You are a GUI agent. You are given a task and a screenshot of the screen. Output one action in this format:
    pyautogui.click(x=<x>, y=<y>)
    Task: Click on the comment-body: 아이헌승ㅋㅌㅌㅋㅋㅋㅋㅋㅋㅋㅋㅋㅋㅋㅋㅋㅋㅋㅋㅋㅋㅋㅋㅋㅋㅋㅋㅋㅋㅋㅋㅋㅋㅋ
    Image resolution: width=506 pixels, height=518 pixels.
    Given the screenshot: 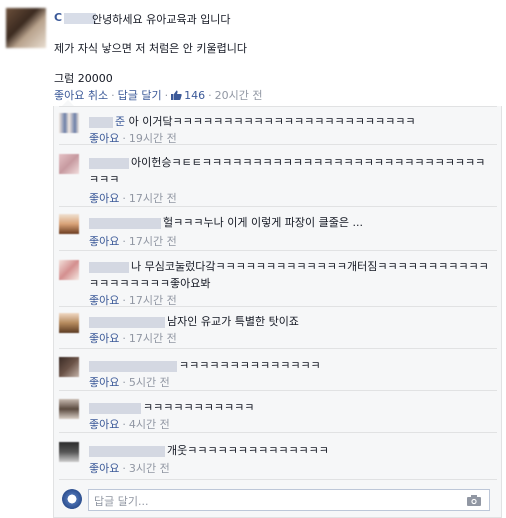 What is the action you would take?
    pyautogui.click(x=287, y=171)
    